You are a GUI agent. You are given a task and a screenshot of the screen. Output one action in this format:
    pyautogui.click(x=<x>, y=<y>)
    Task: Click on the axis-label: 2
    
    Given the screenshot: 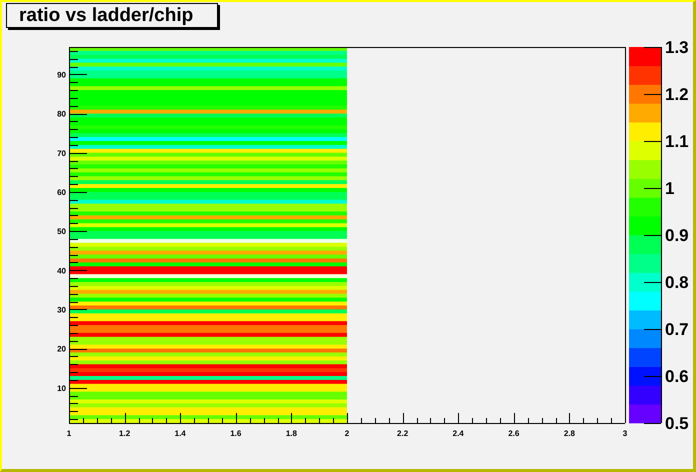 What is the action you would take?
    pyautogui.click(x=347, y=433)
    